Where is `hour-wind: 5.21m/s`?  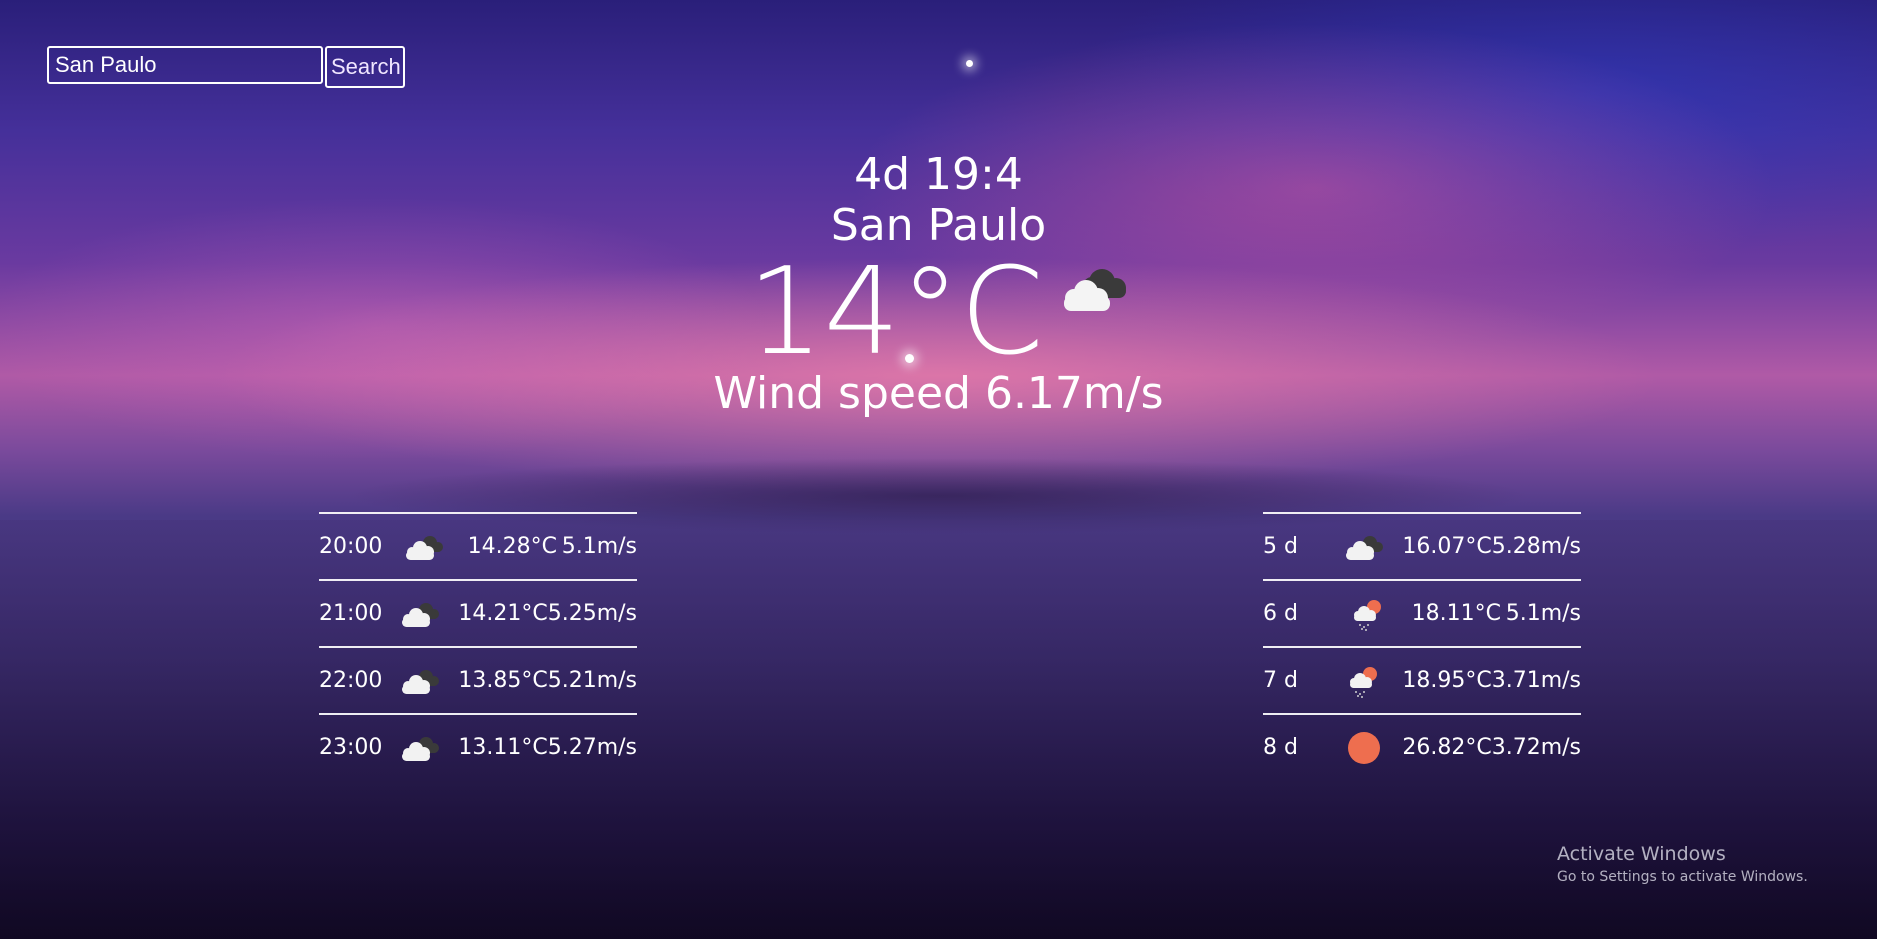 hour-wind: 5.21m/s is located at coordinates (592, 680).